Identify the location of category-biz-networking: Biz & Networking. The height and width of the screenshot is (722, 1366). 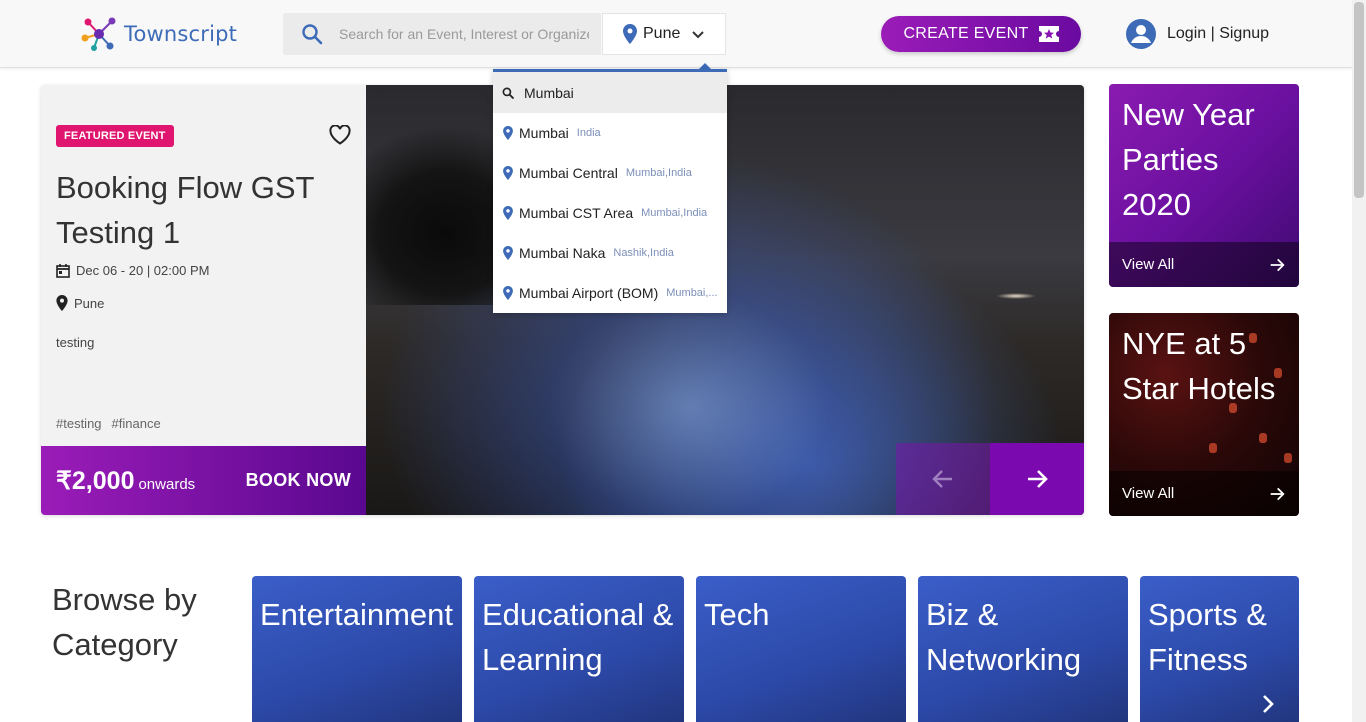
(1023, 649).